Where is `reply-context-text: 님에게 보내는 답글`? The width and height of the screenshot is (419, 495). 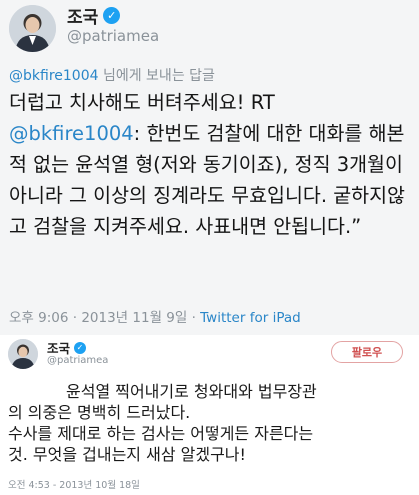
reply-context-text: 님에게 보내는 답글 is located at coordinates (156, 76).